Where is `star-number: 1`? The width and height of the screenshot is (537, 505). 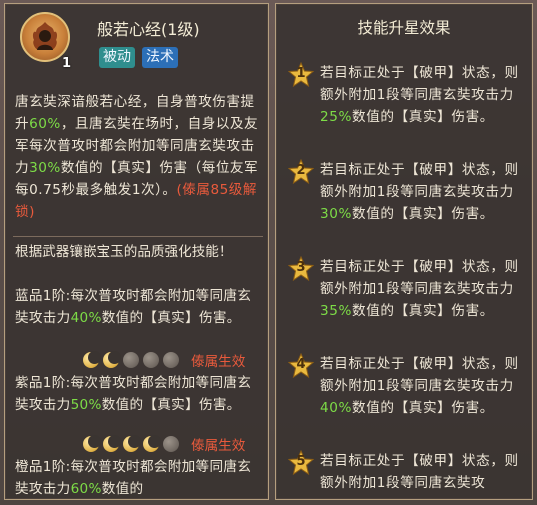
star-number: 1 is located at coordinates (301, 73).